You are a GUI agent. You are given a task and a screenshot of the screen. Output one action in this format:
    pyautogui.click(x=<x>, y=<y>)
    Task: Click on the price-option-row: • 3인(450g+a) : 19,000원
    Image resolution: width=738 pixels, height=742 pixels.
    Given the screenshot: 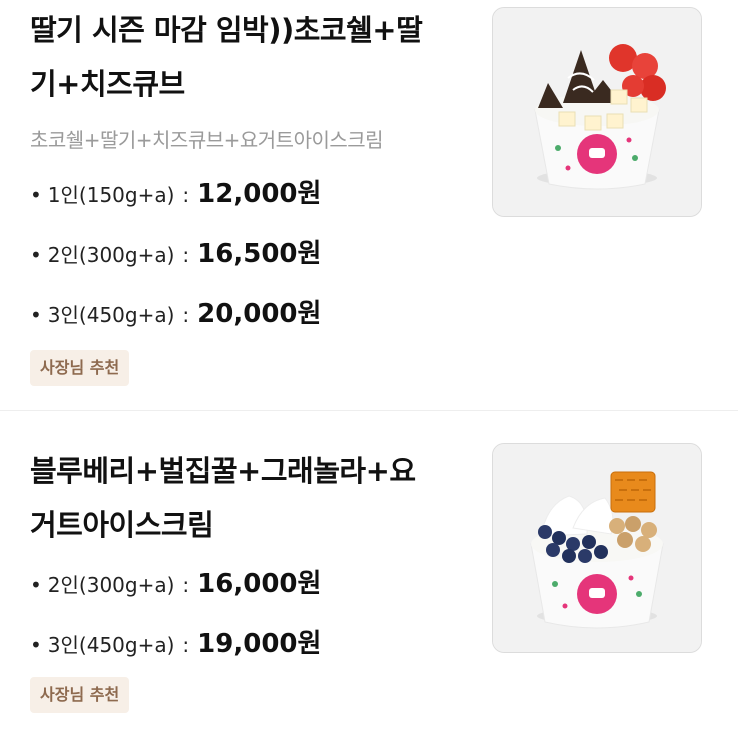 What is the action you would take?
    pyautogui.click(x=175, y=641)
    